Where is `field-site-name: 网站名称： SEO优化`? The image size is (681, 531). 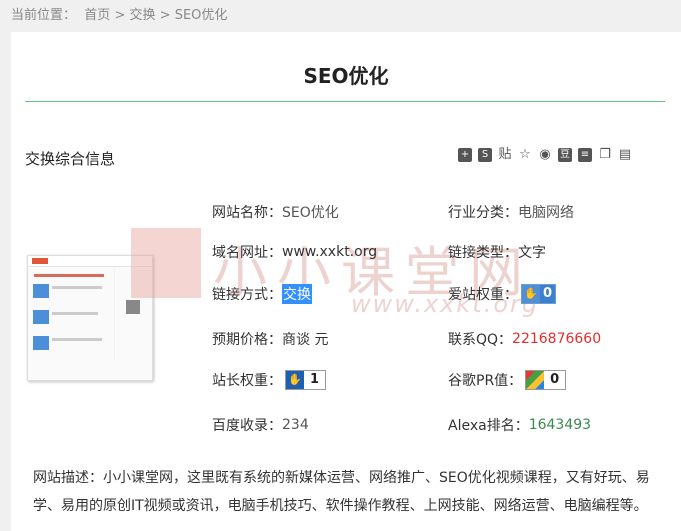
field-site-name: 网站名称： SEO优化 is located at coordinates (275, 212).